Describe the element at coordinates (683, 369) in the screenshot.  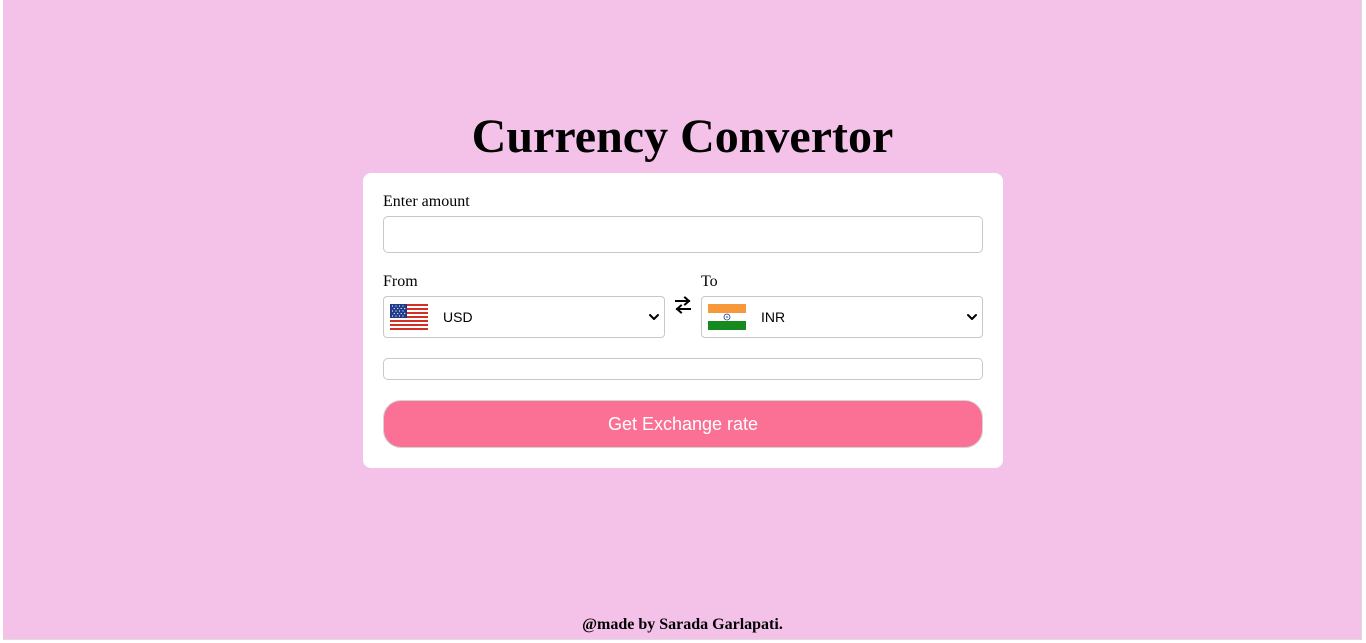
I see `exchange-result-display` at that location.